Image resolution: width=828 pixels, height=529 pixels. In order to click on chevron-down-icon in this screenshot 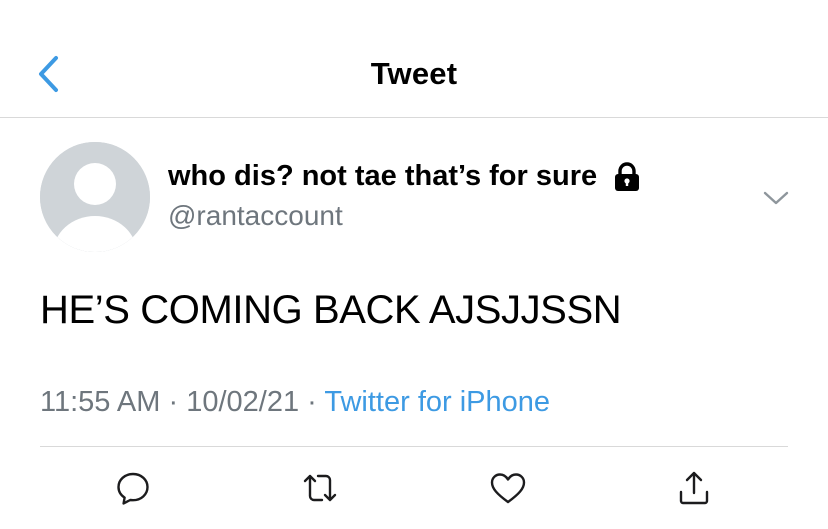, I will do `click(776, 198)`.